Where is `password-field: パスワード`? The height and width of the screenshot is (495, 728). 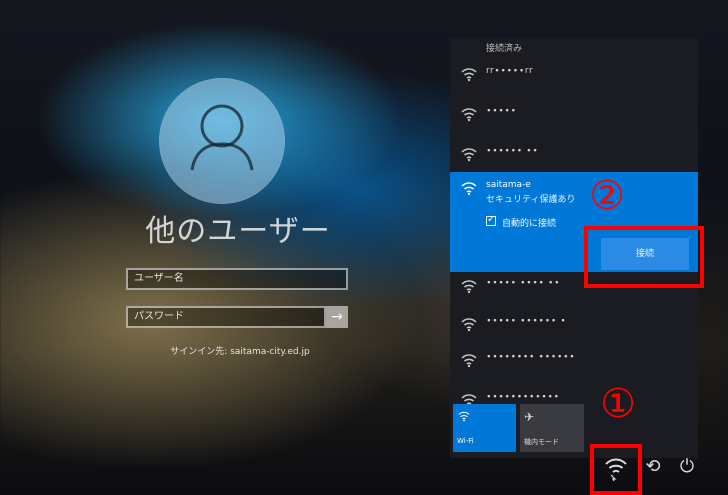
password-field: パスワード is located at coordinates (226, 317).